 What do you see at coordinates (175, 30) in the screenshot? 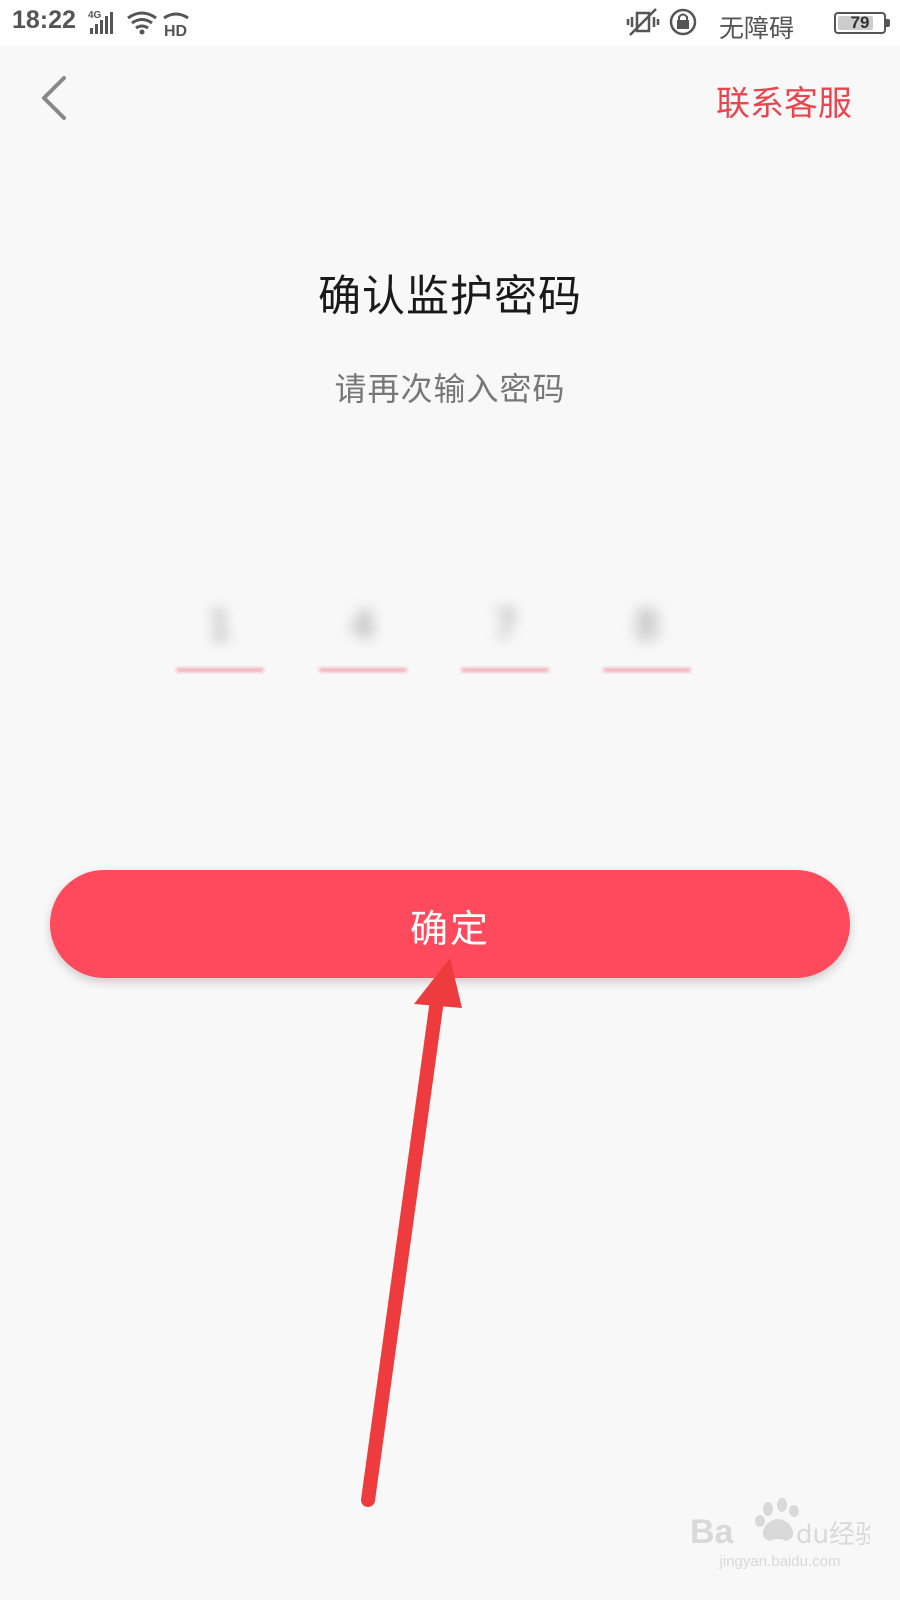
I see `hd-label: HD` at bounding box center [175, 30].